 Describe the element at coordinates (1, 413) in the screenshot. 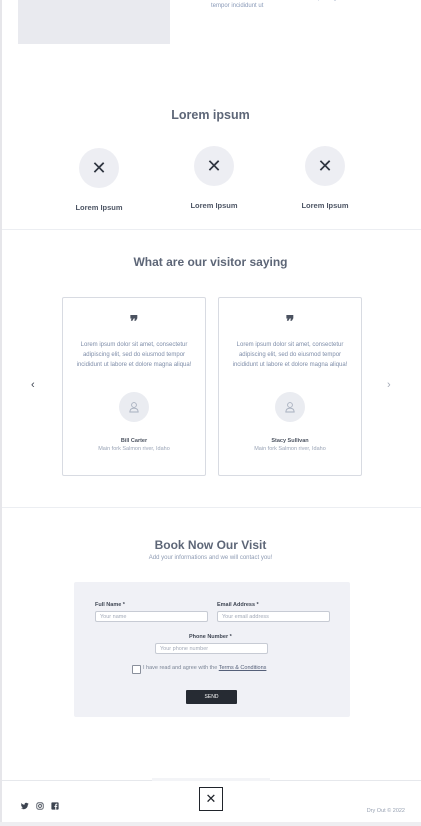

I see `page-left-border` at that location.